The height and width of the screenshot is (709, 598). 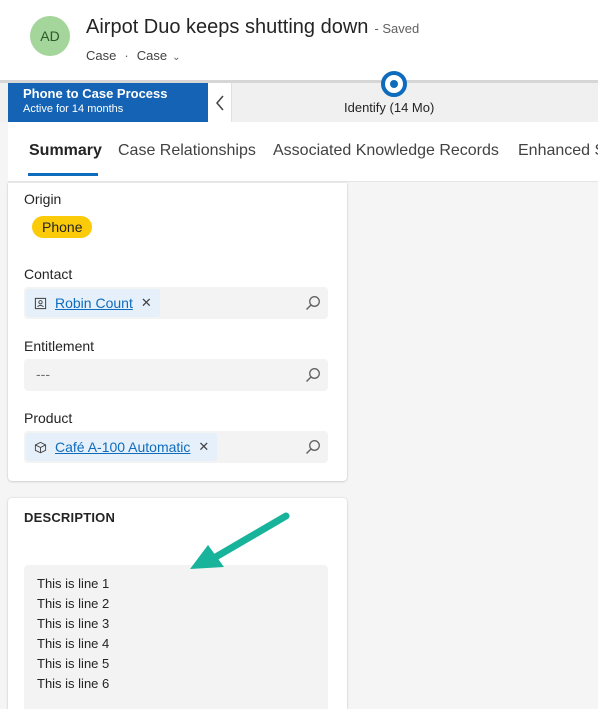 What do you see at coordinates (73, 109) in the screenshot?
I see `process-active-duration: Active for 14 months` at bounding box center [73, 109].